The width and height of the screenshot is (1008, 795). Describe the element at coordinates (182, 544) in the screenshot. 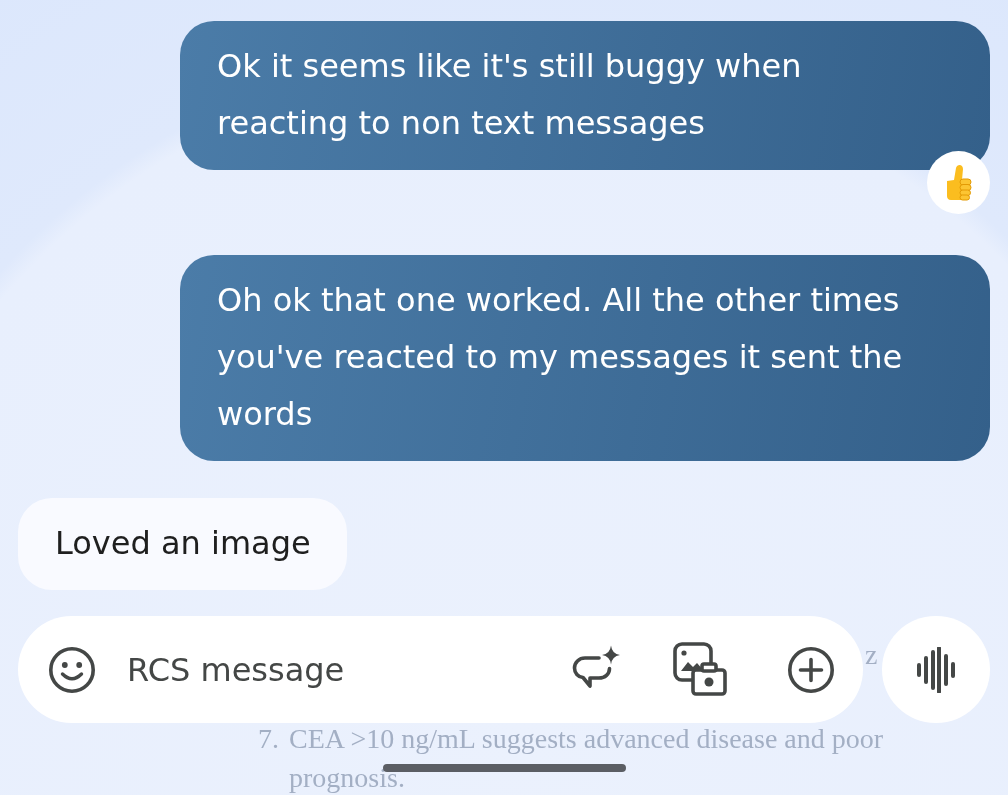

I see `received-message: Loved an image` at that location.